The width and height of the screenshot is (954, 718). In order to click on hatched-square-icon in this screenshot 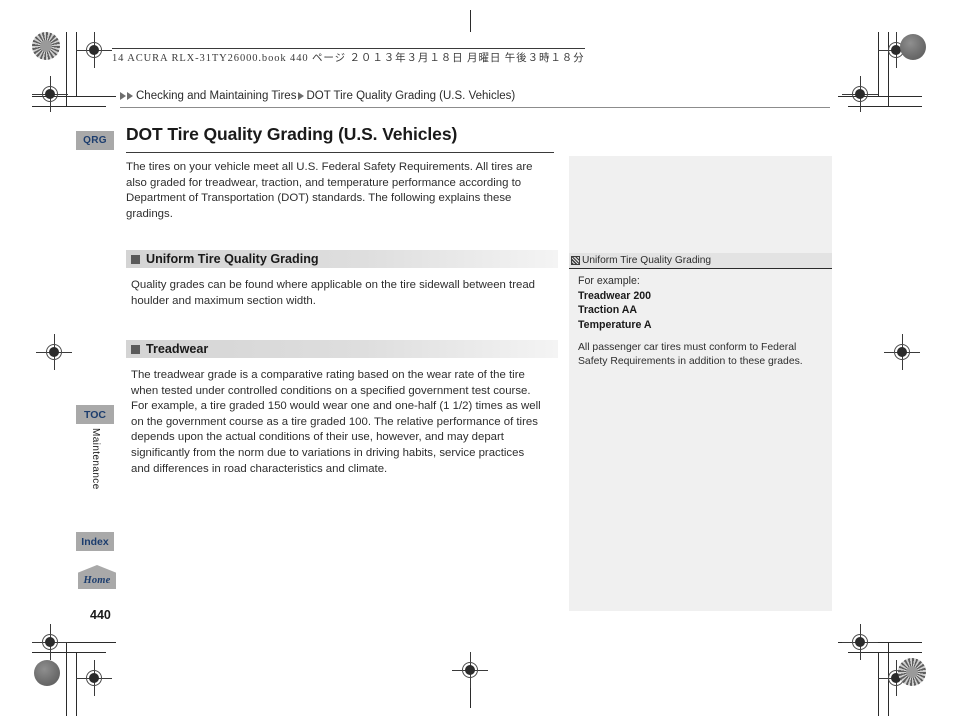, I will do `click(575, 260)`.